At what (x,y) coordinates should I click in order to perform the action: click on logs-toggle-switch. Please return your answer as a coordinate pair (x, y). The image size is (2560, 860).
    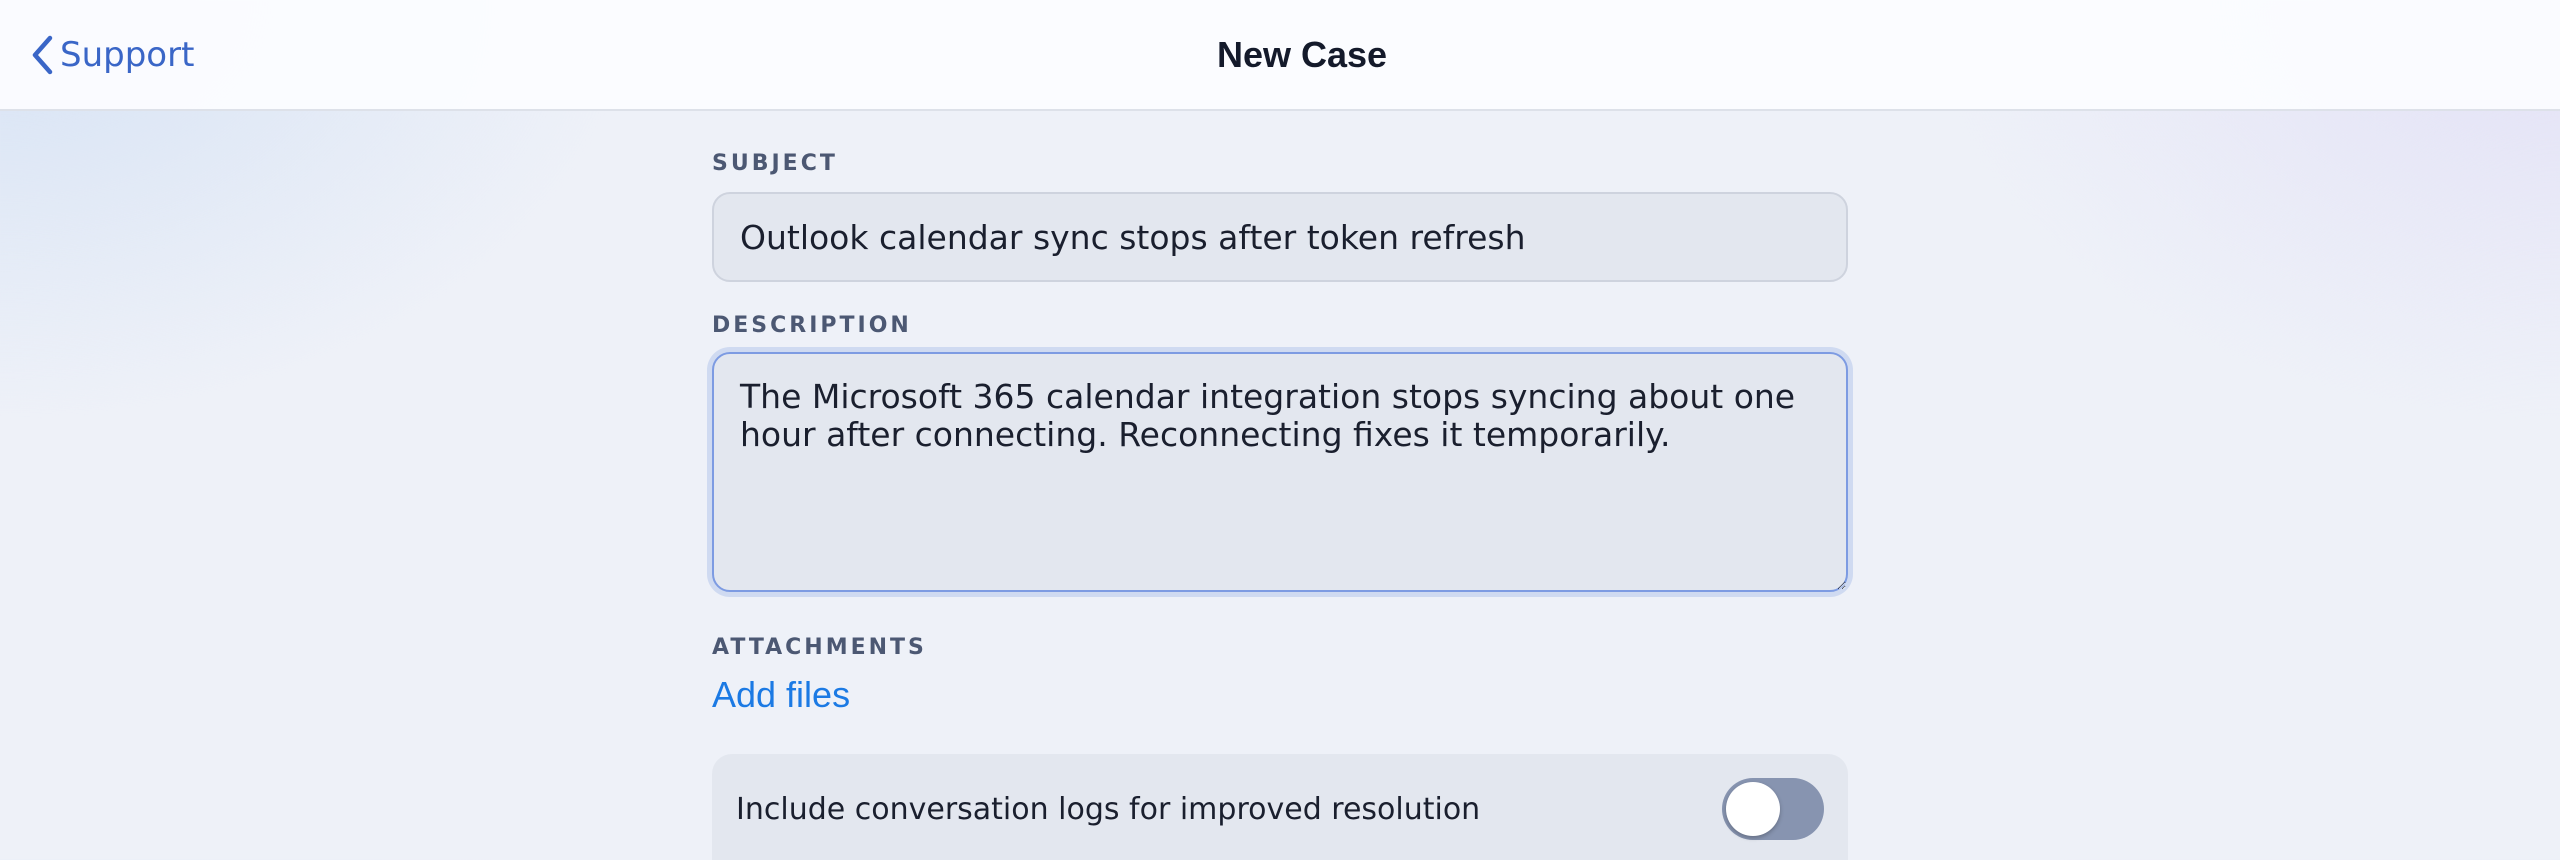
    Looking at the image, I should click on (1773, 809).